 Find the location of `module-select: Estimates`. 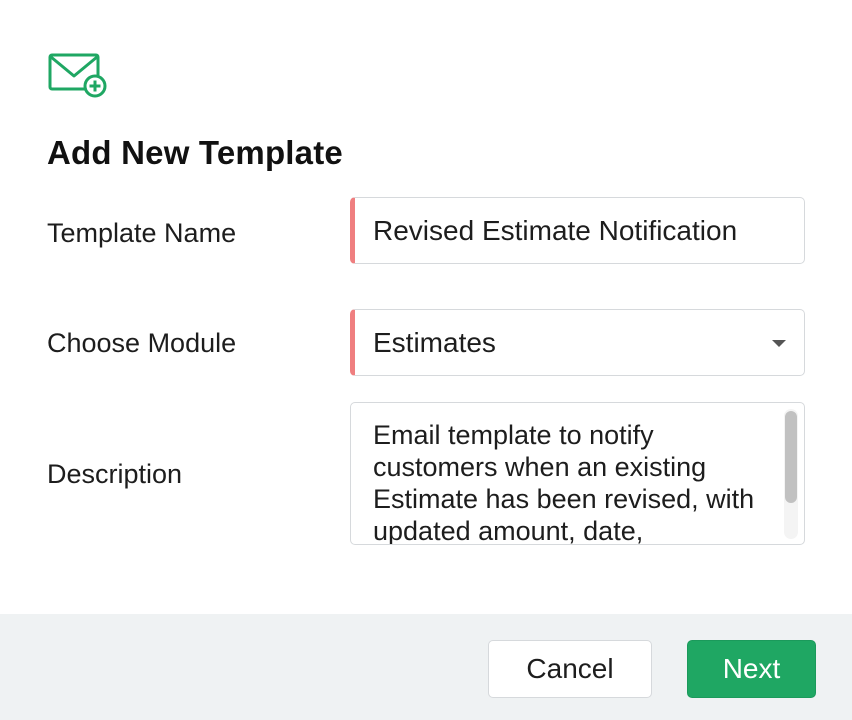

module-select: Estimates is located at coordinates (577, 342).